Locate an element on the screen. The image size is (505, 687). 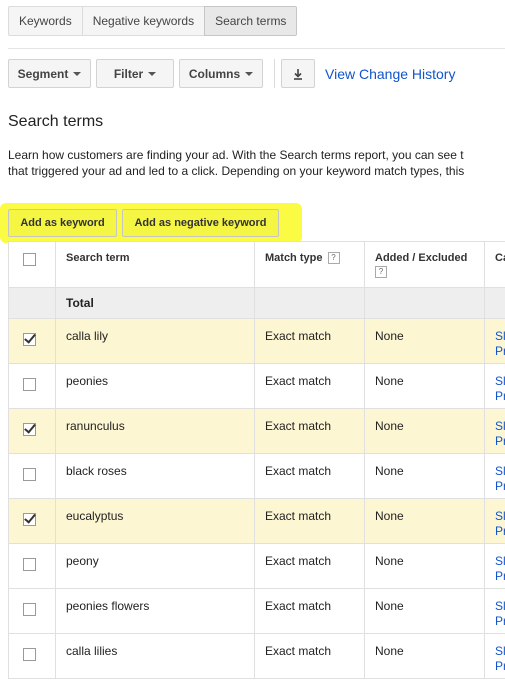
search-term-text: ranunculus is located at coordinates (95, 426).